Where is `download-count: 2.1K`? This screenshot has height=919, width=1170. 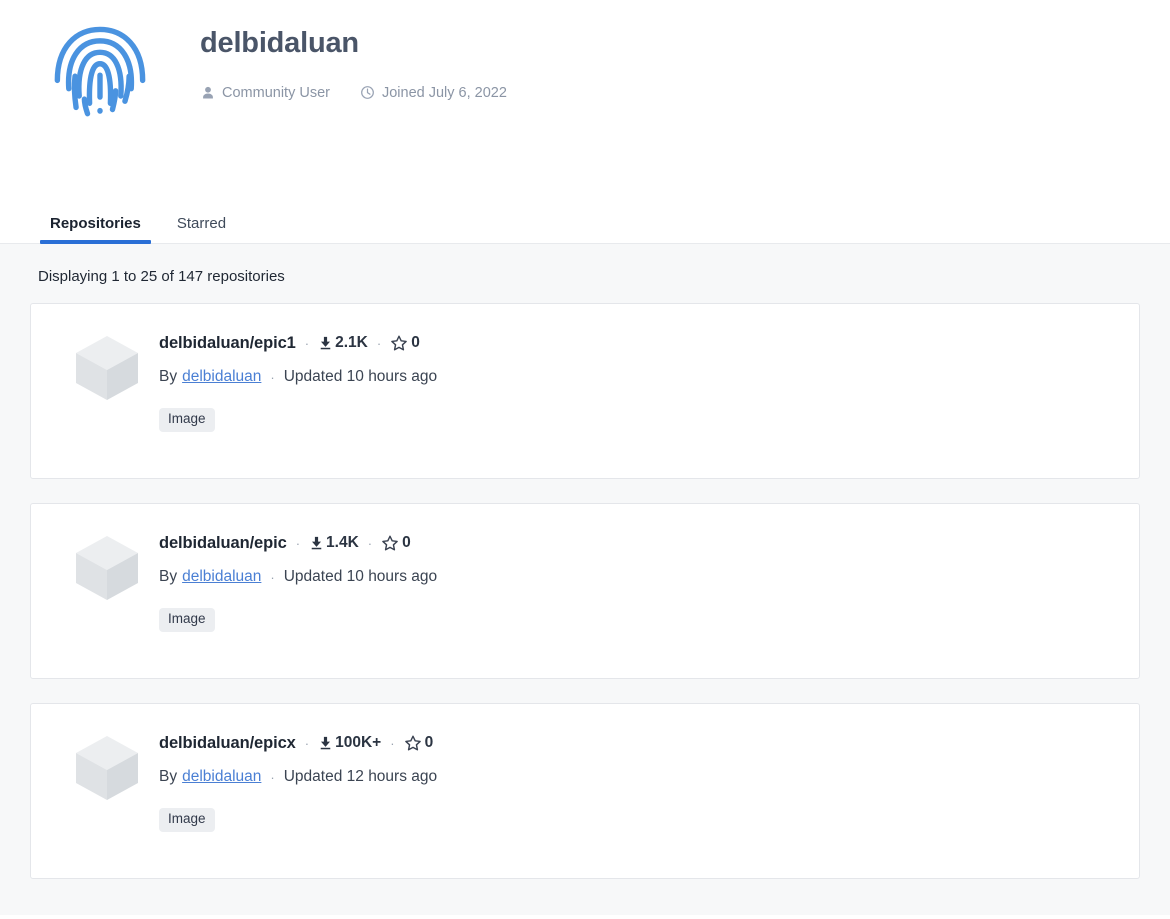 download-count: 2.1K is located at coordinates (343, 343).